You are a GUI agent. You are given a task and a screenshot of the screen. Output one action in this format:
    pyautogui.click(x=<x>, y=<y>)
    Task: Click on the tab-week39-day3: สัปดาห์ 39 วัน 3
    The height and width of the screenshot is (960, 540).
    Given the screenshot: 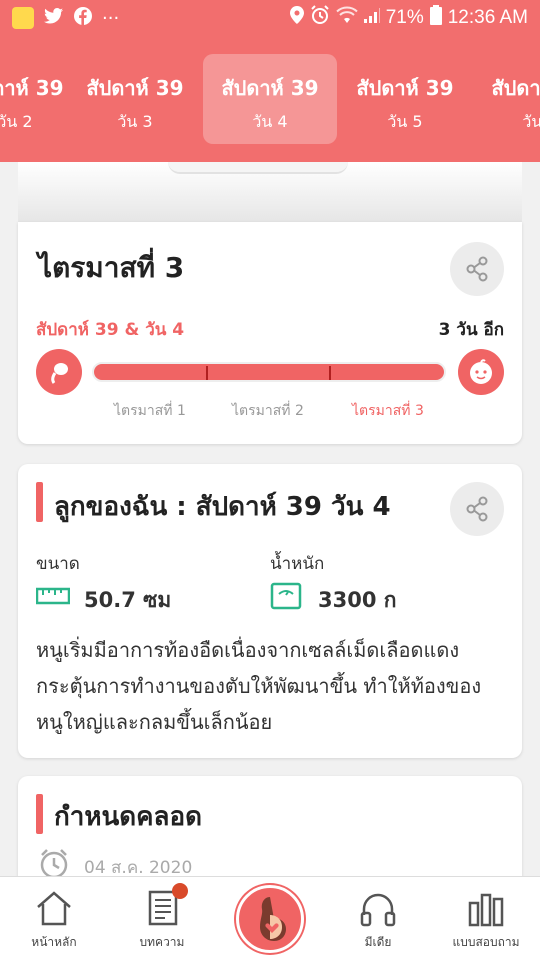 What is the action you would take?
    pyautogui.click(x=135, y=99)
    